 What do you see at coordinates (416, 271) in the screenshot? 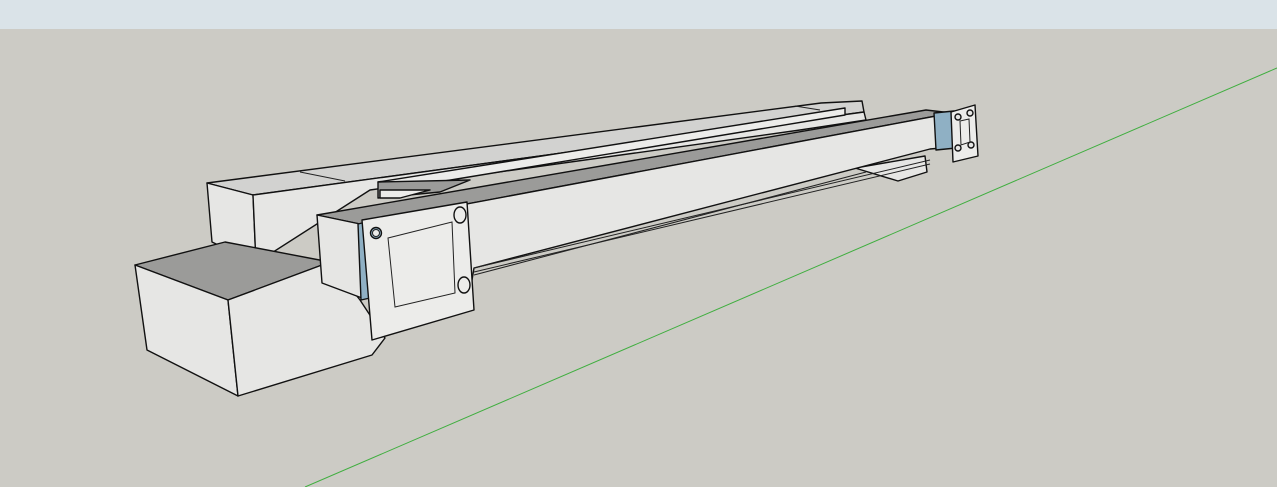
I see `near-end-plate` at bounding box center [416, 271].